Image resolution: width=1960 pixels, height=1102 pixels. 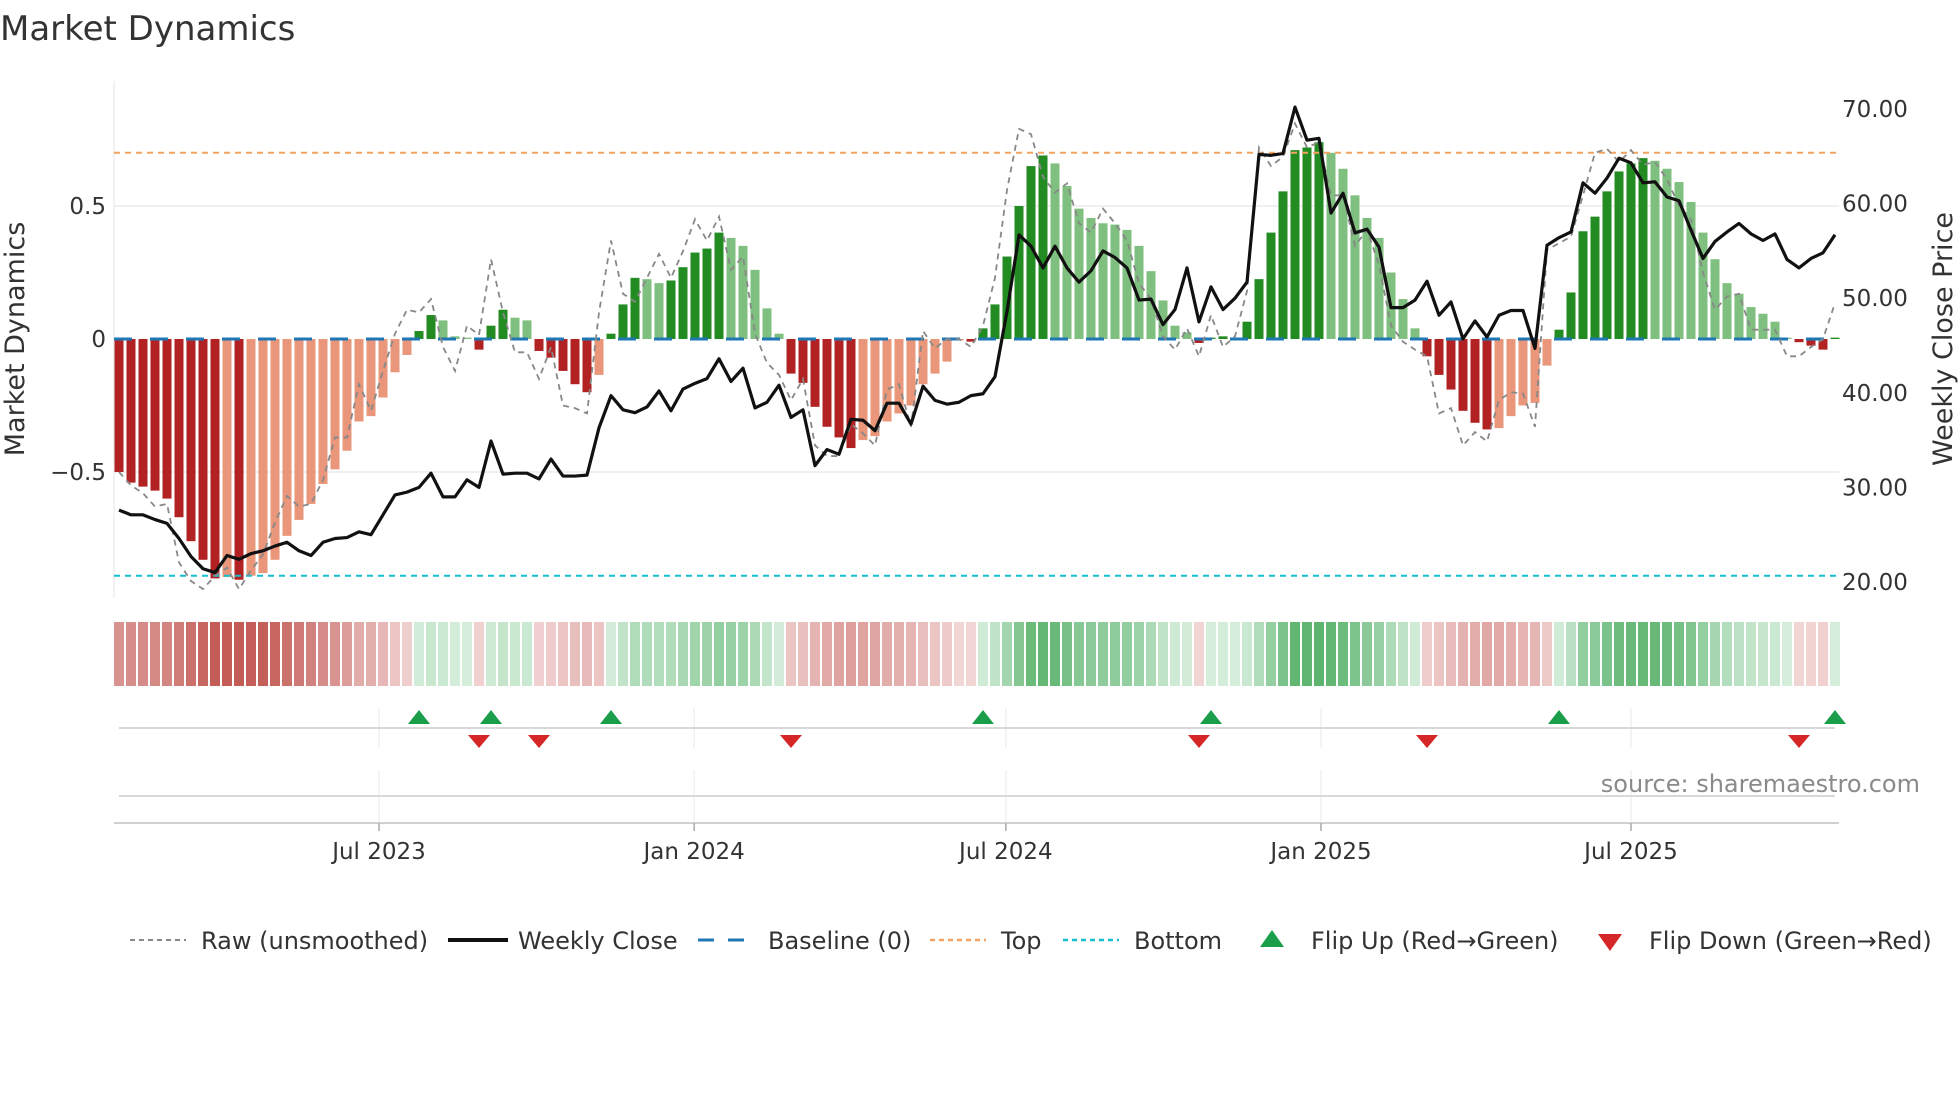 What do you see at coordinates (986, 941) in the screenshot?
I see `legend-item-top: Top` at bounding box center [986, 941].